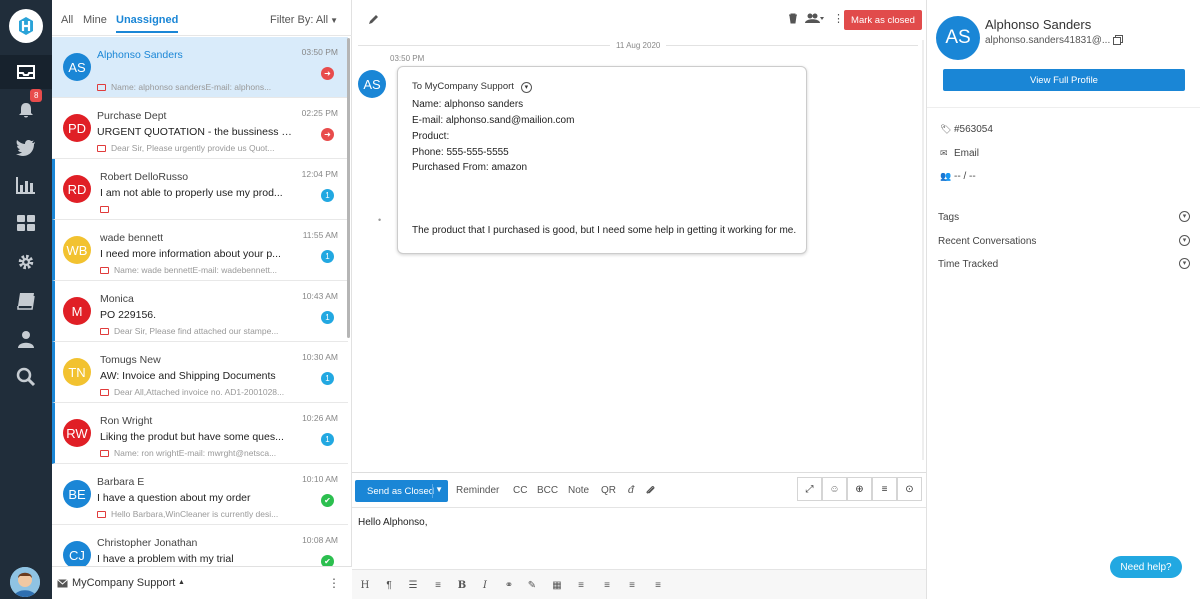 The width and height of the screenshot is (1200, 599). I want to click on nav-inbox, so click(26, 72).